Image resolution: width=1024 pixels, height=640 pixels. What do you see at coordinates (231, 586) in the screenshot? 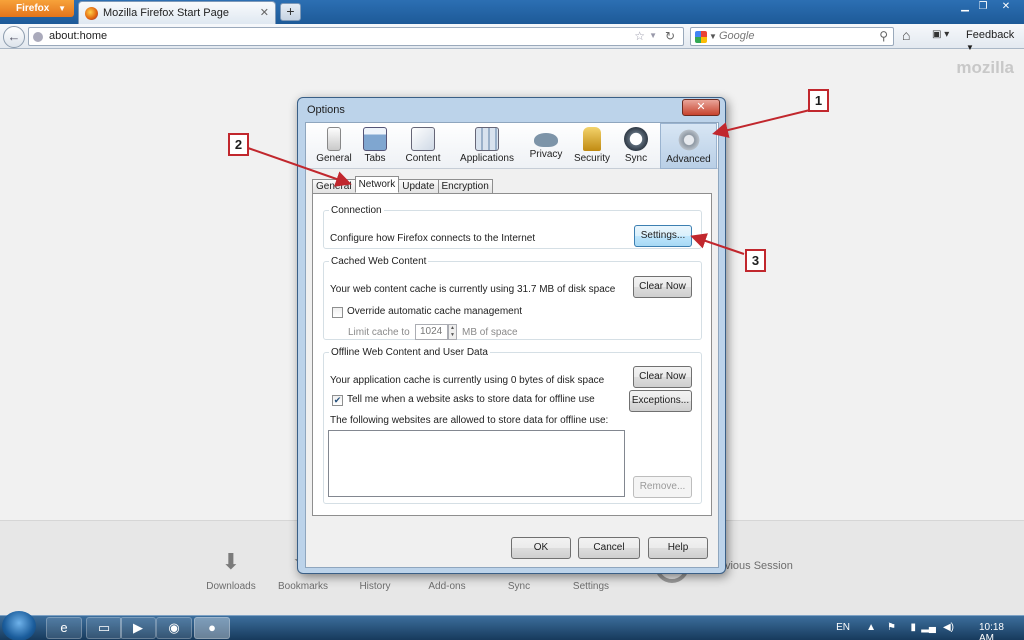
I see `launcher-label: Downloads` at bounding box center [231, 586].